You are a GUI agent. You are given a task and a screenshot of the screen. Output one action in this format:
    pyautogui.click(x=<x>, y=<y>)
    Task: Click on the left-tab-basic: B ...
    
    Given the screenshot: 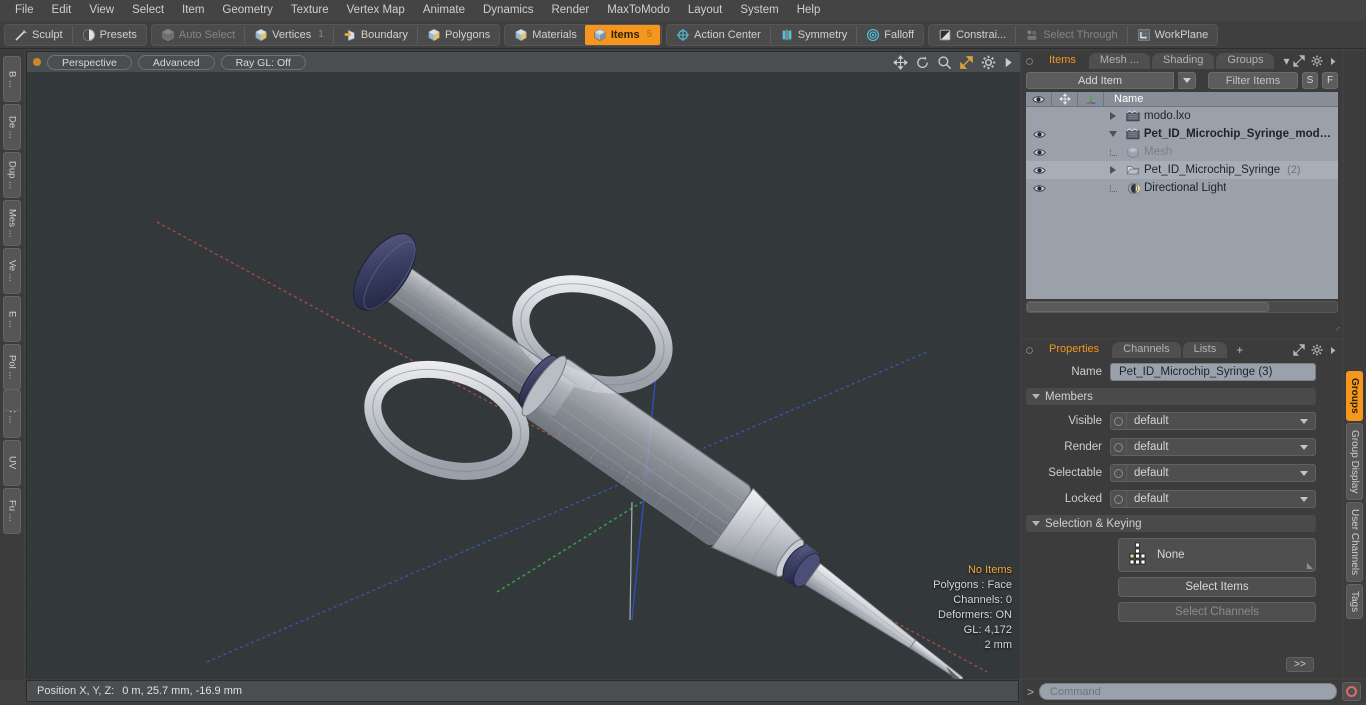 What is the action you would take?
    pyautogui.click(x=12, y=79)
    